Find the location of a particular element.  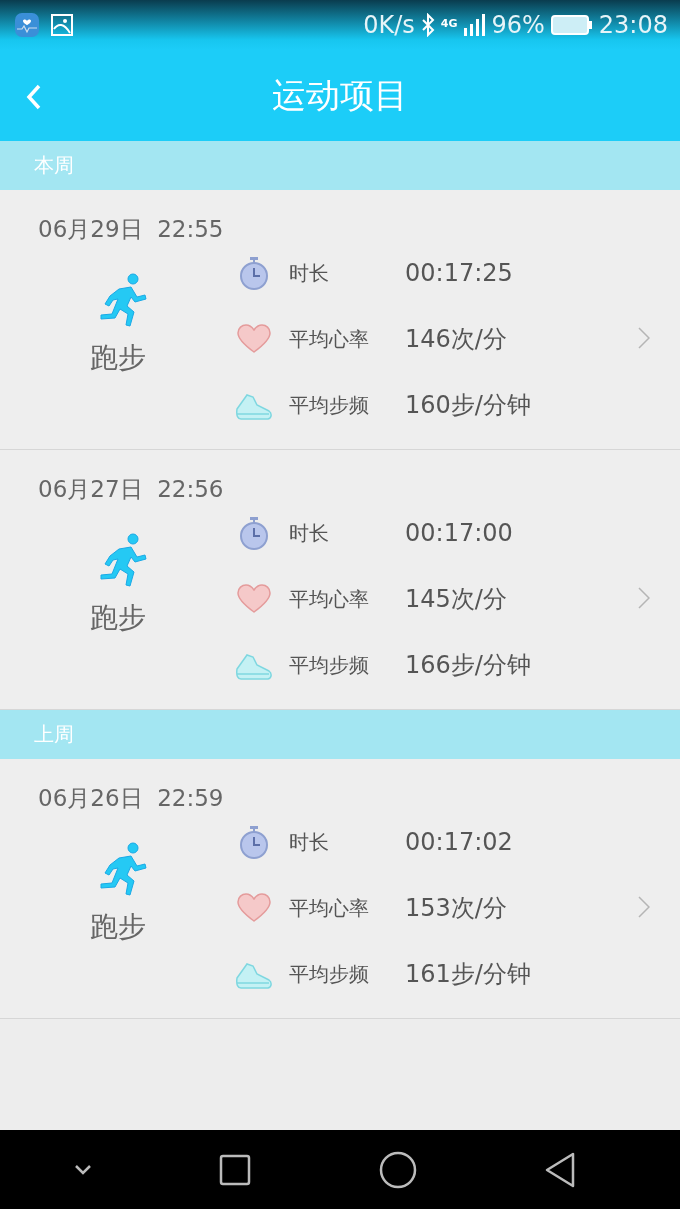

image-icon is located at coordinates (62, 25).